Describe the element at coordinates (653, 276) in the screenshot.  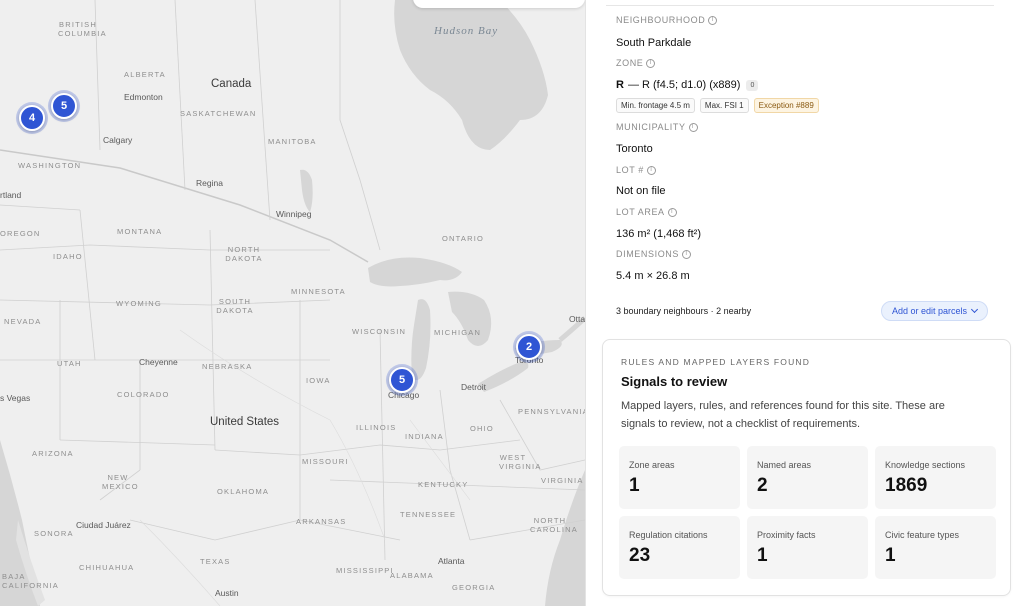
I see `dimensions-value: 5.4 m × 26.8 m` at that location.